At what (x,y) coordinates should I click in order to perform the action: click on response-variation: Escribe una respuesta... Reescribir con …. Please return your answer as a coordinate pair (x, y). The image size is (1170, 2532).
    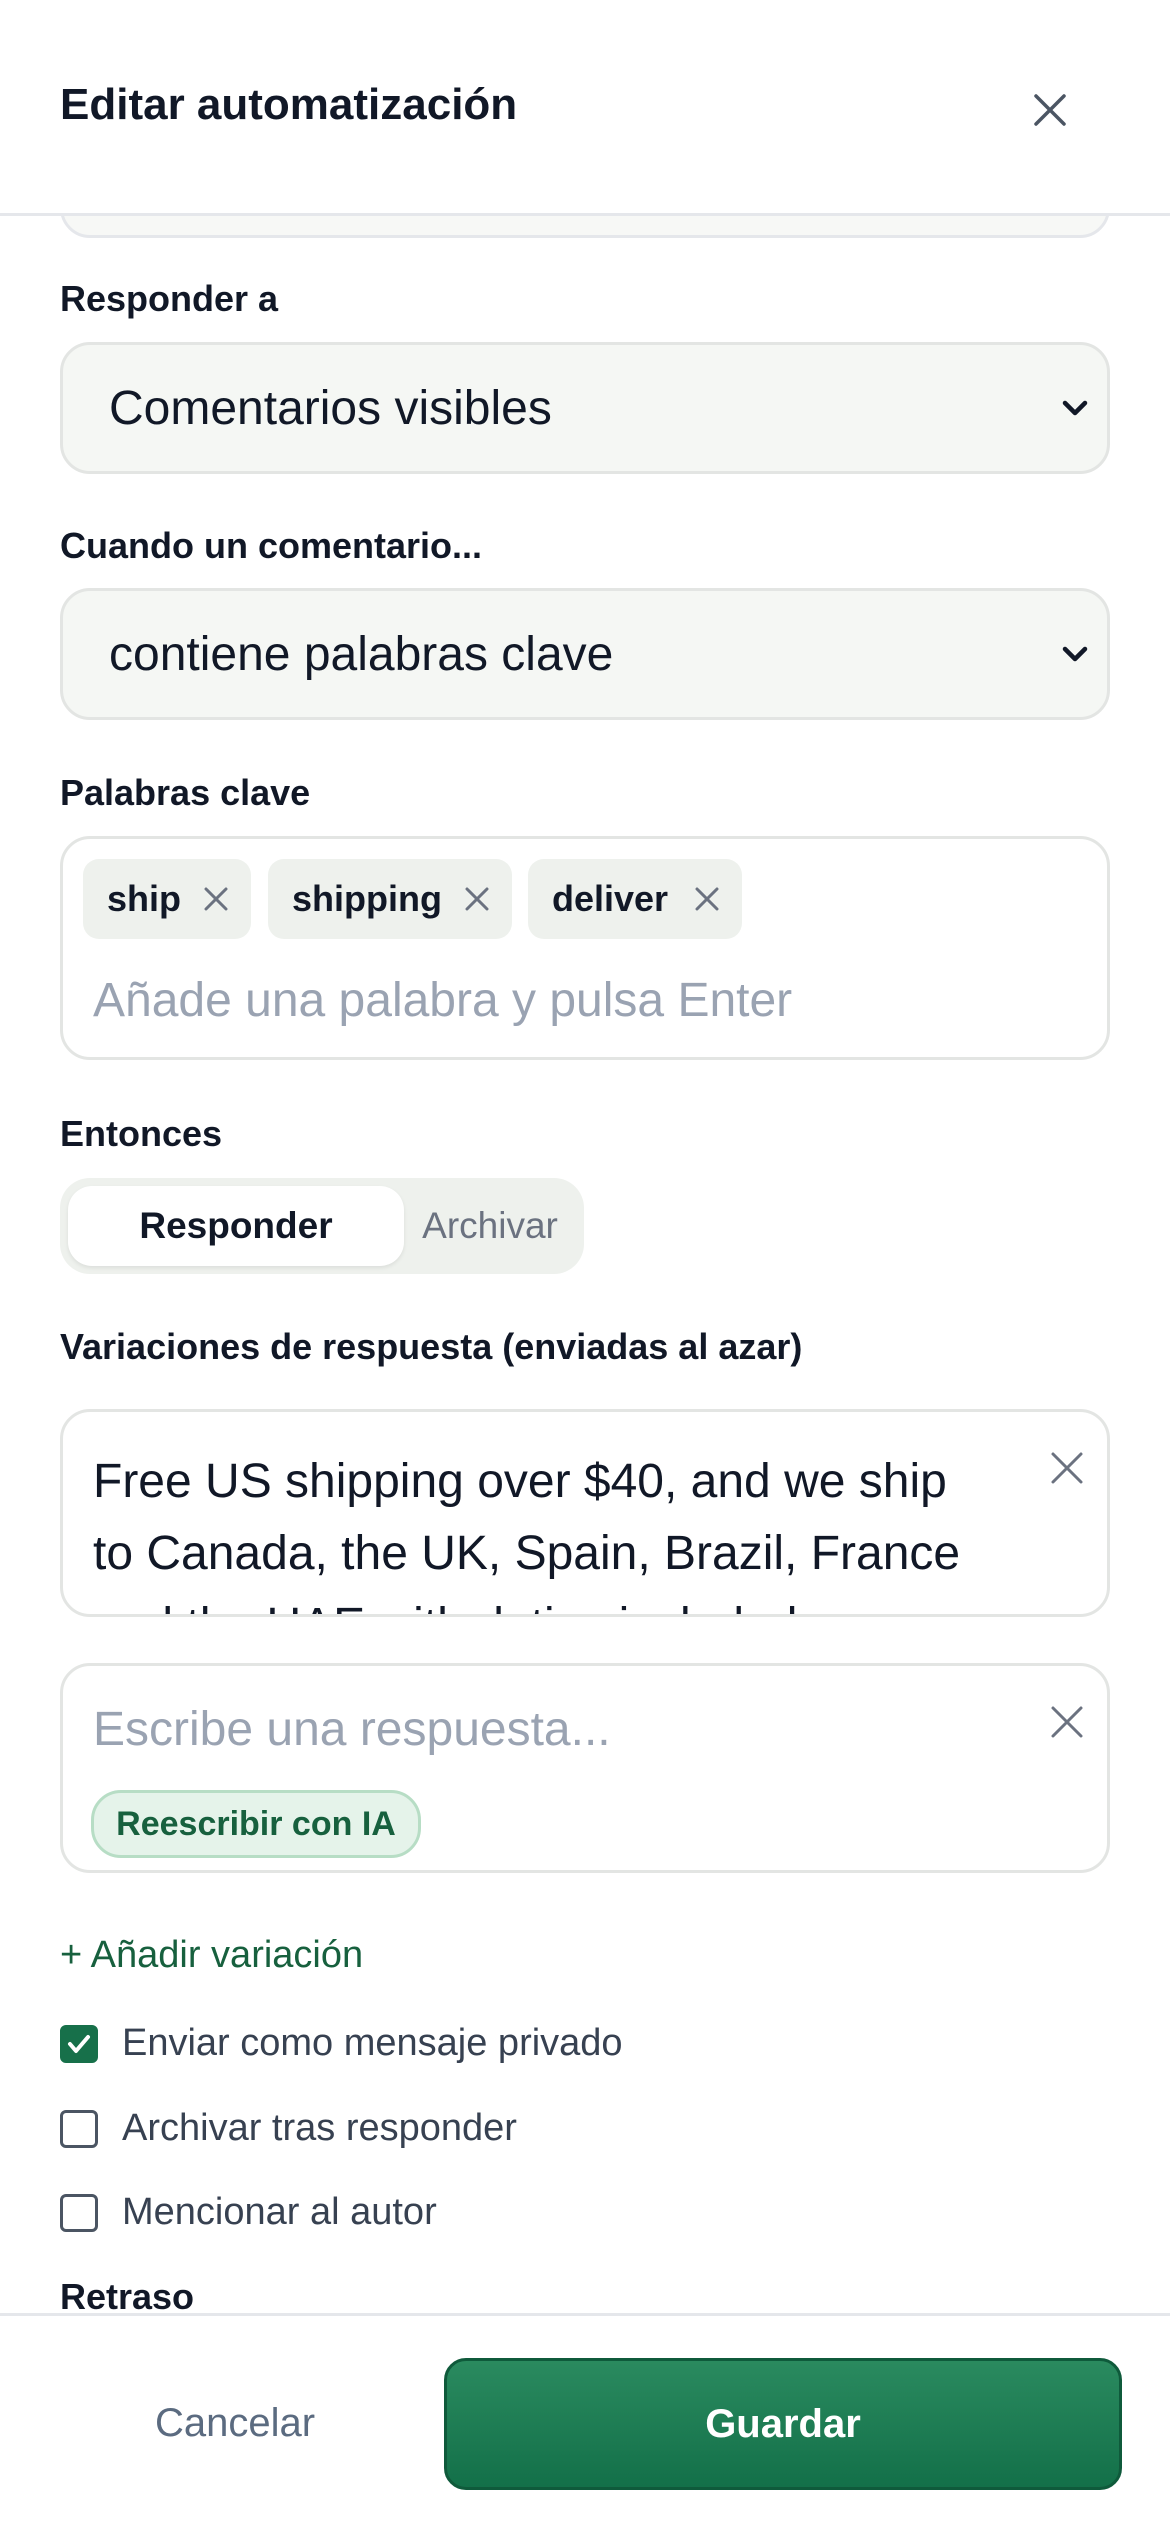
    Looking at the image, I should click on (585, 1768).